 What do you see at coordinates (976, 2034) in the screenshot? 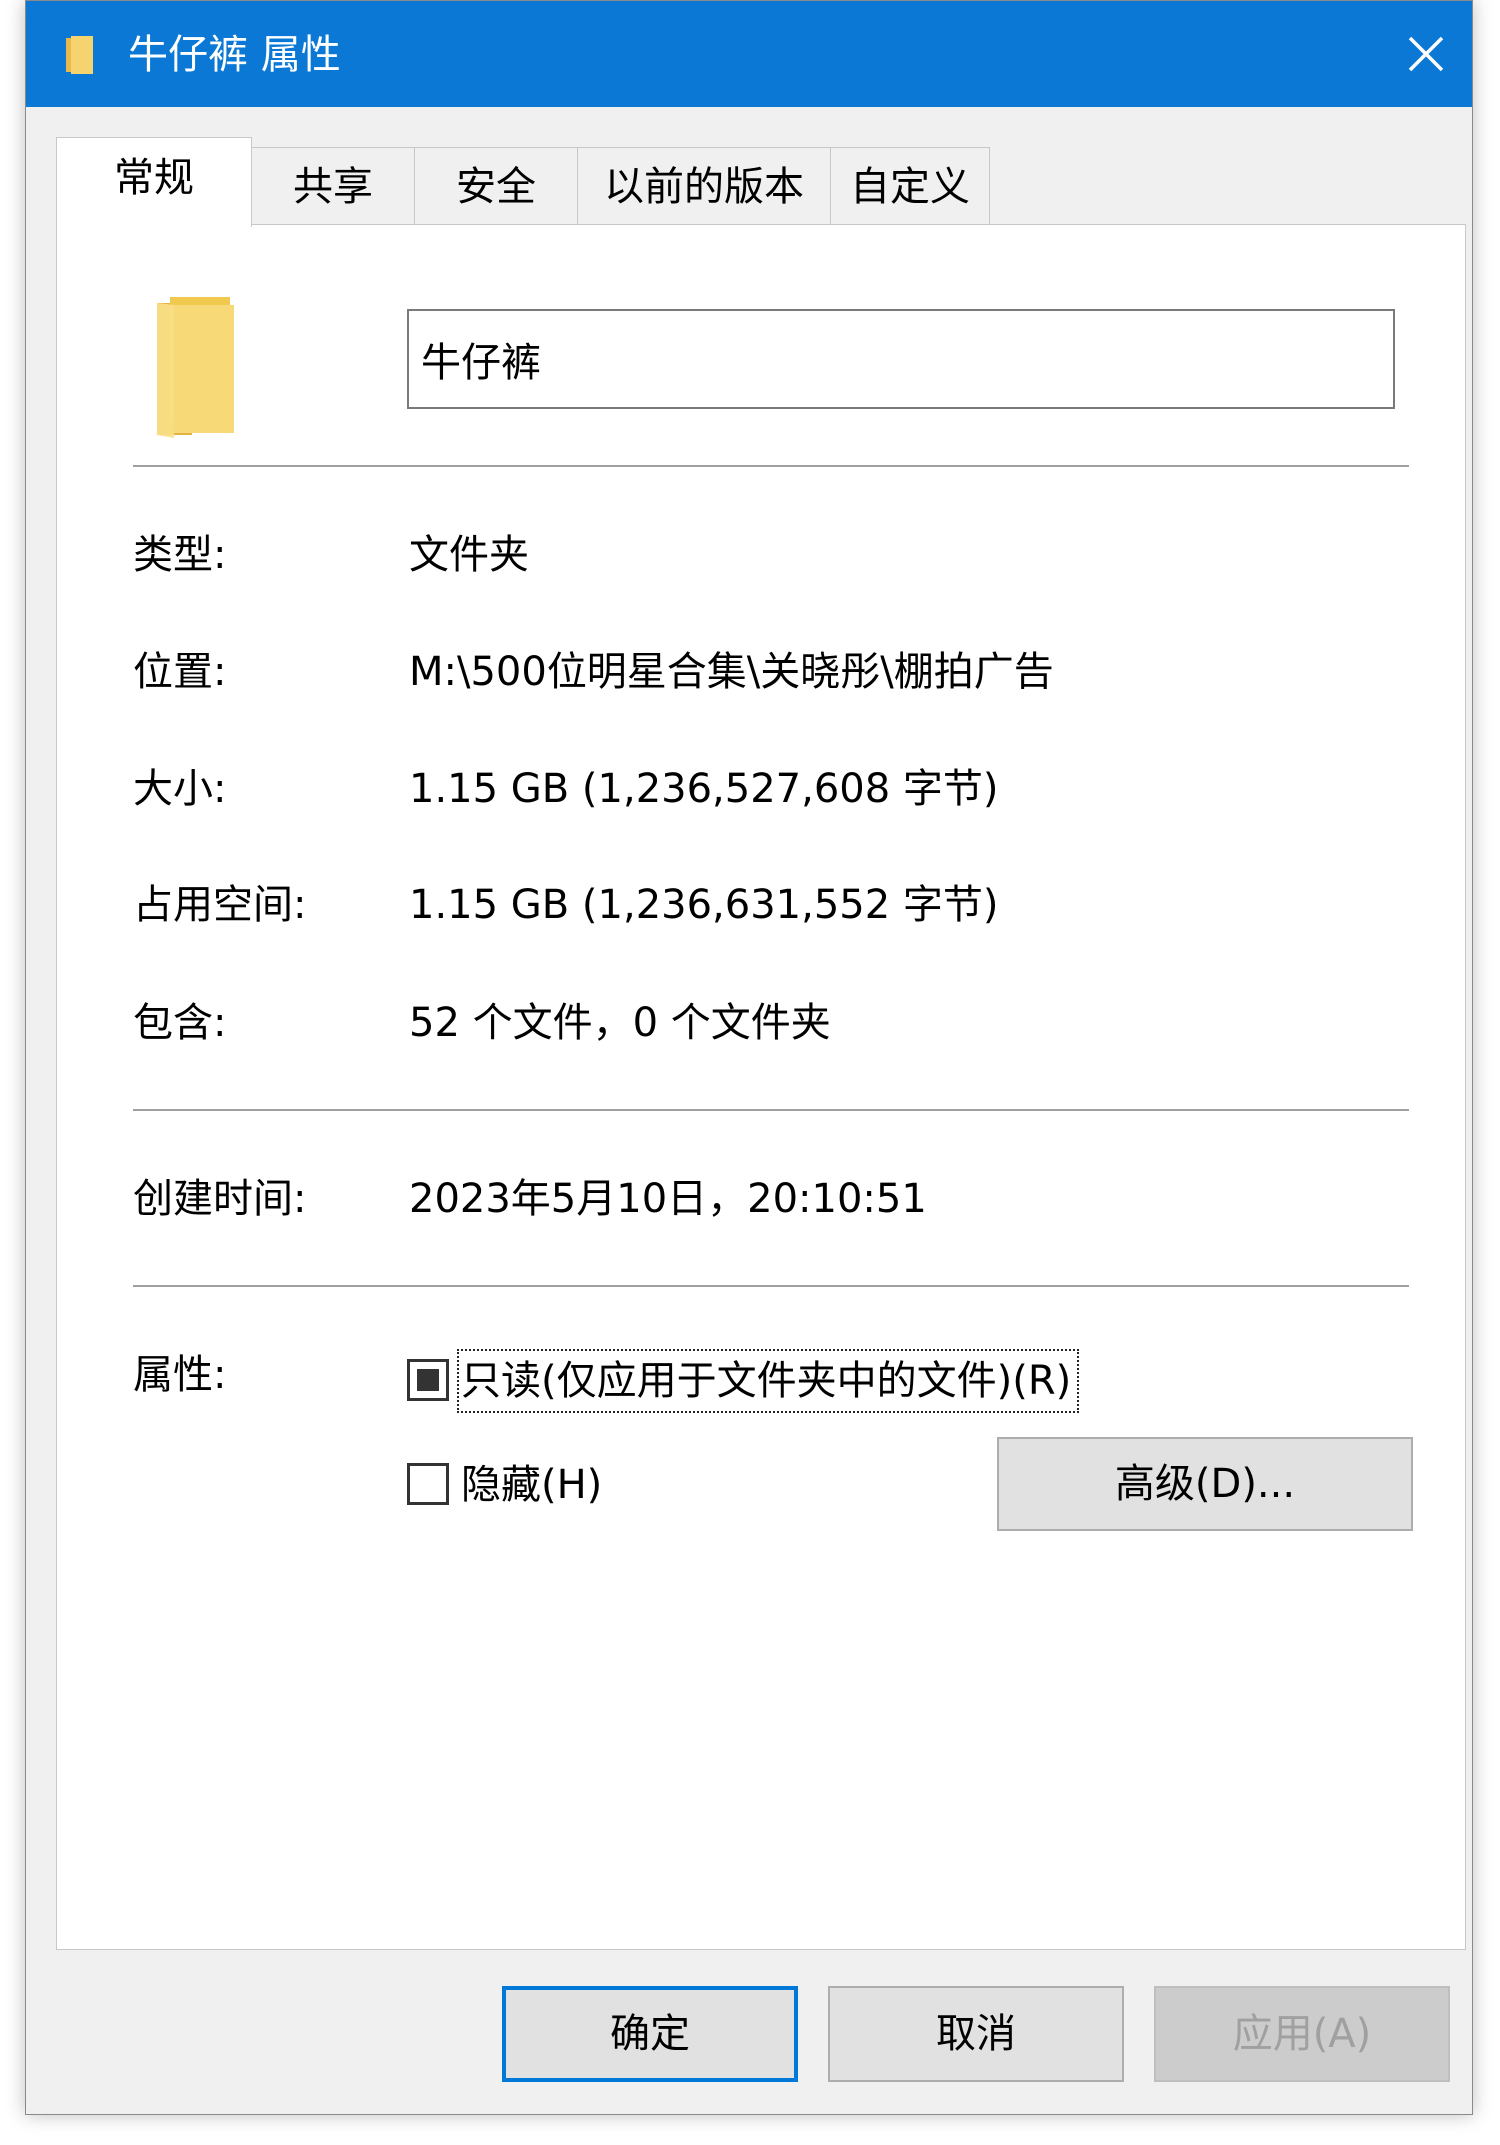
I see `cancel-button: 取消` at bounding box center [976, 2034].